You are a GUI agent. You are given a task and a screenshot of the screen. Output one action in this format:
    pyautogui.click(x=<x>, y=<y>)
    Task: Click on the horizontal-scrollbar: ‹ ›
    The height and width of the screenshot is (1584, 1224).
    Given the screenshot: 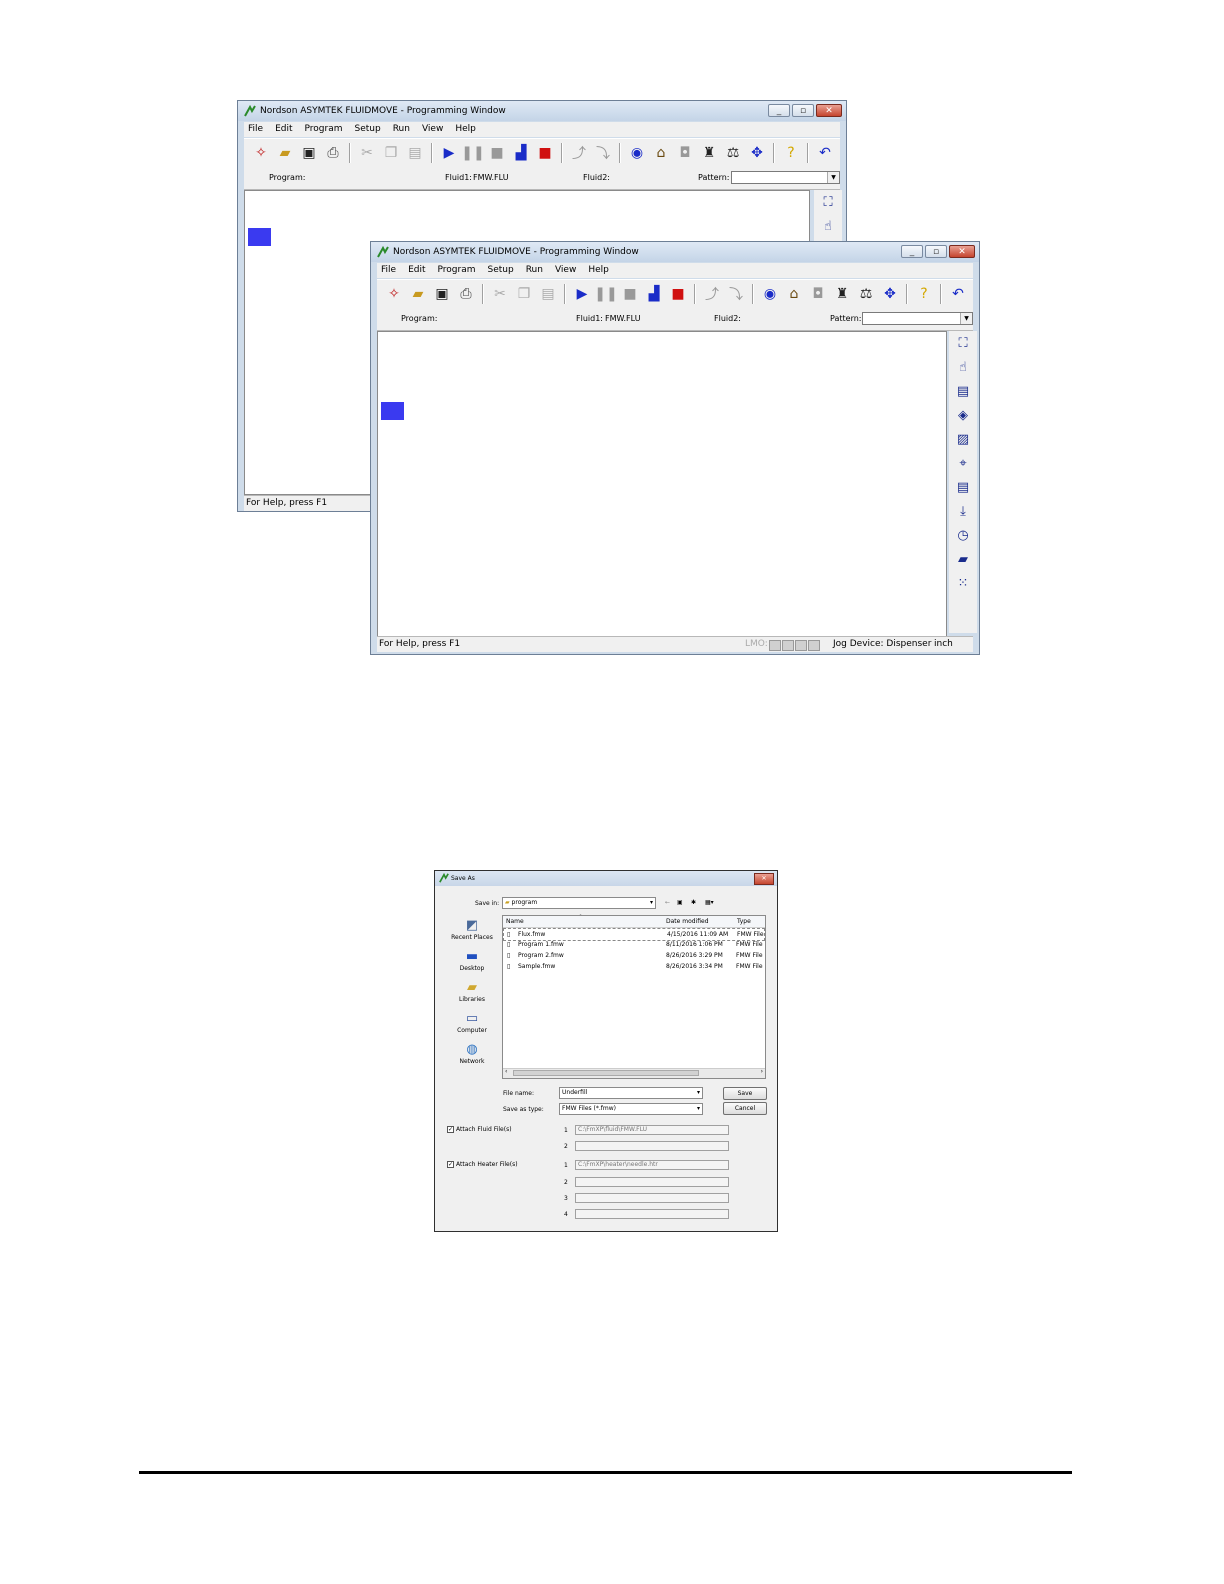 What is the action you would take?
    pyautogui.click(x=634, y=1073)
    